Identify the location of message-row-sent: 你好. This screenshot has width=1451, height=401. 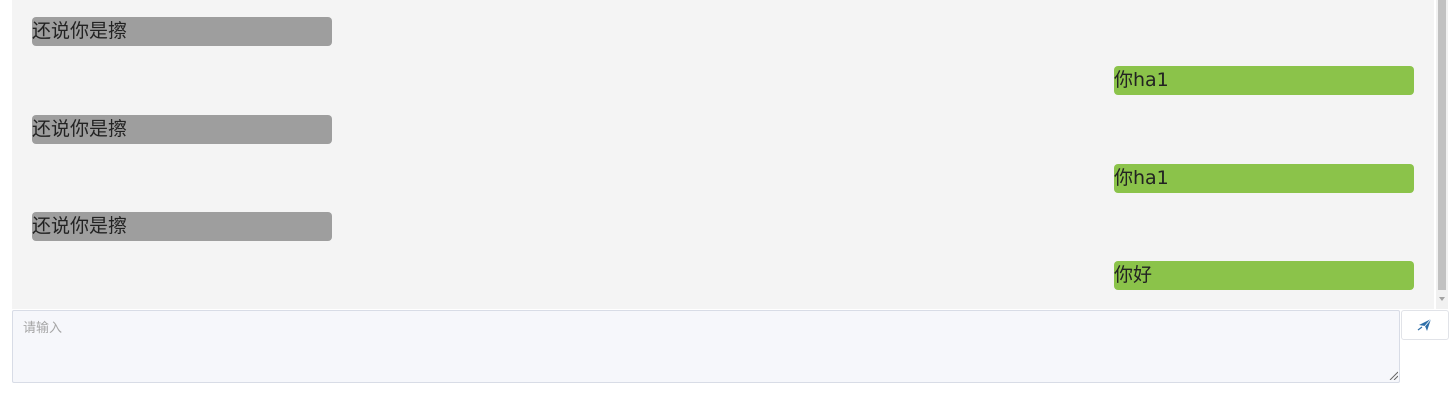
(1264, 275).